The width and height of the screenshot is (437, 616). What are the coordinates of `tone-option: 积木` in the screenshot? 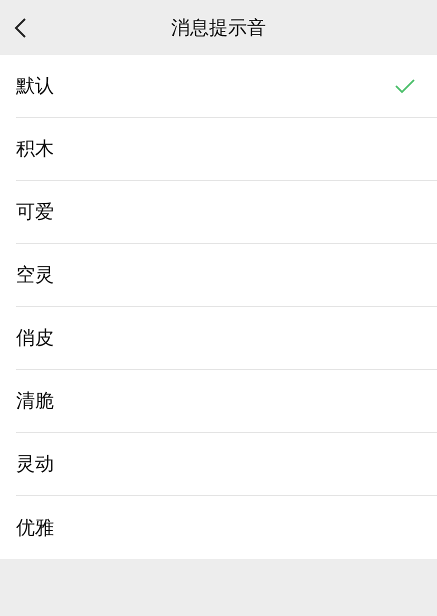 It's located at (226, 149).